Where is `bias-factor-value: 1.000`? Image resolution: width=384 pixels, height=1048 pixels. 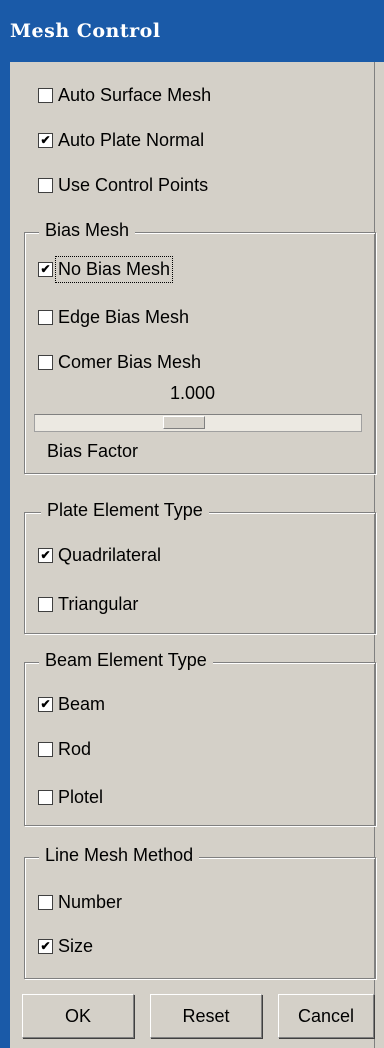
bias-factor-value: 1.000 is located at coordinates (193, 393).